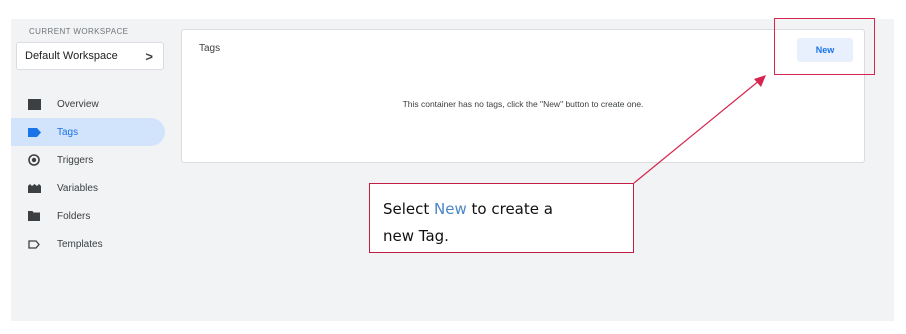  I want to click on callout-text-before: Select, so click(409, 209).